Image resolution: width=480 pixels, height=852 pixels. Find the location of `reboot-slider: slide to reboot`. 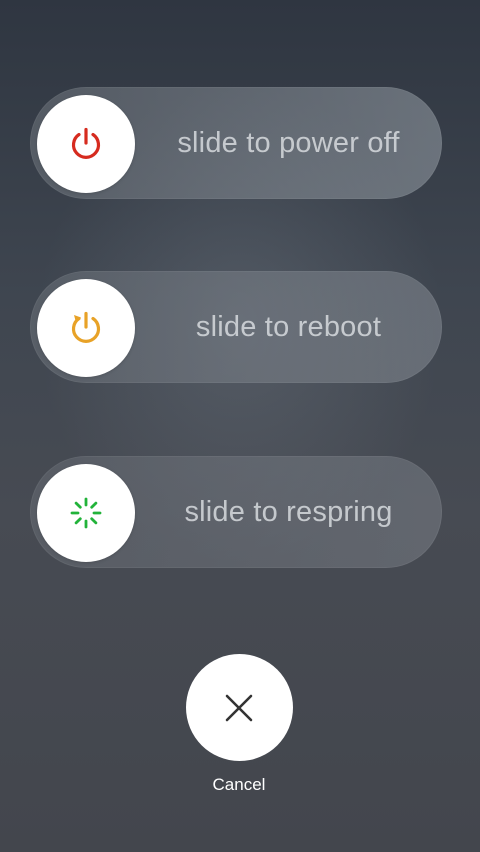

reboot-slider: slide to reboot is located at coordinates (236, 327).